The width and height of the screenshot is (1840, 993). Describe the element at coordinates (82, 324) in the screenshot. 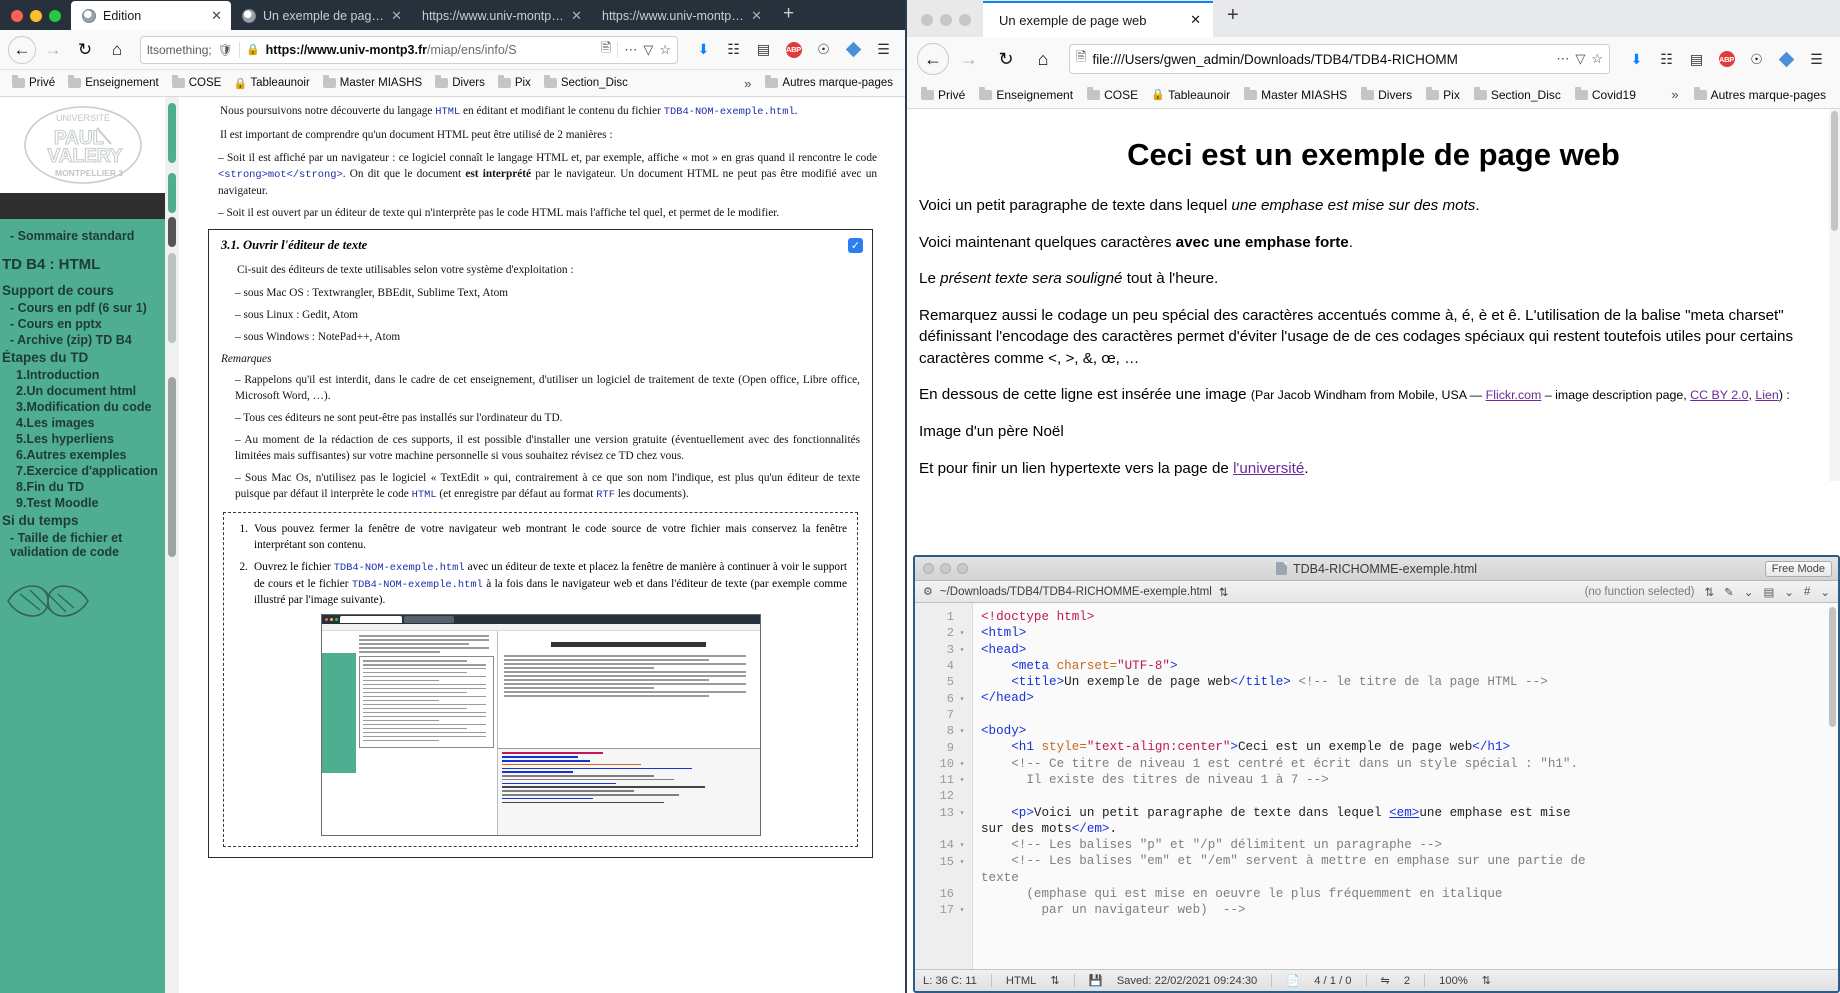

I see `sidebar-item-cours-pptx: - Cours en pptx` at that location.